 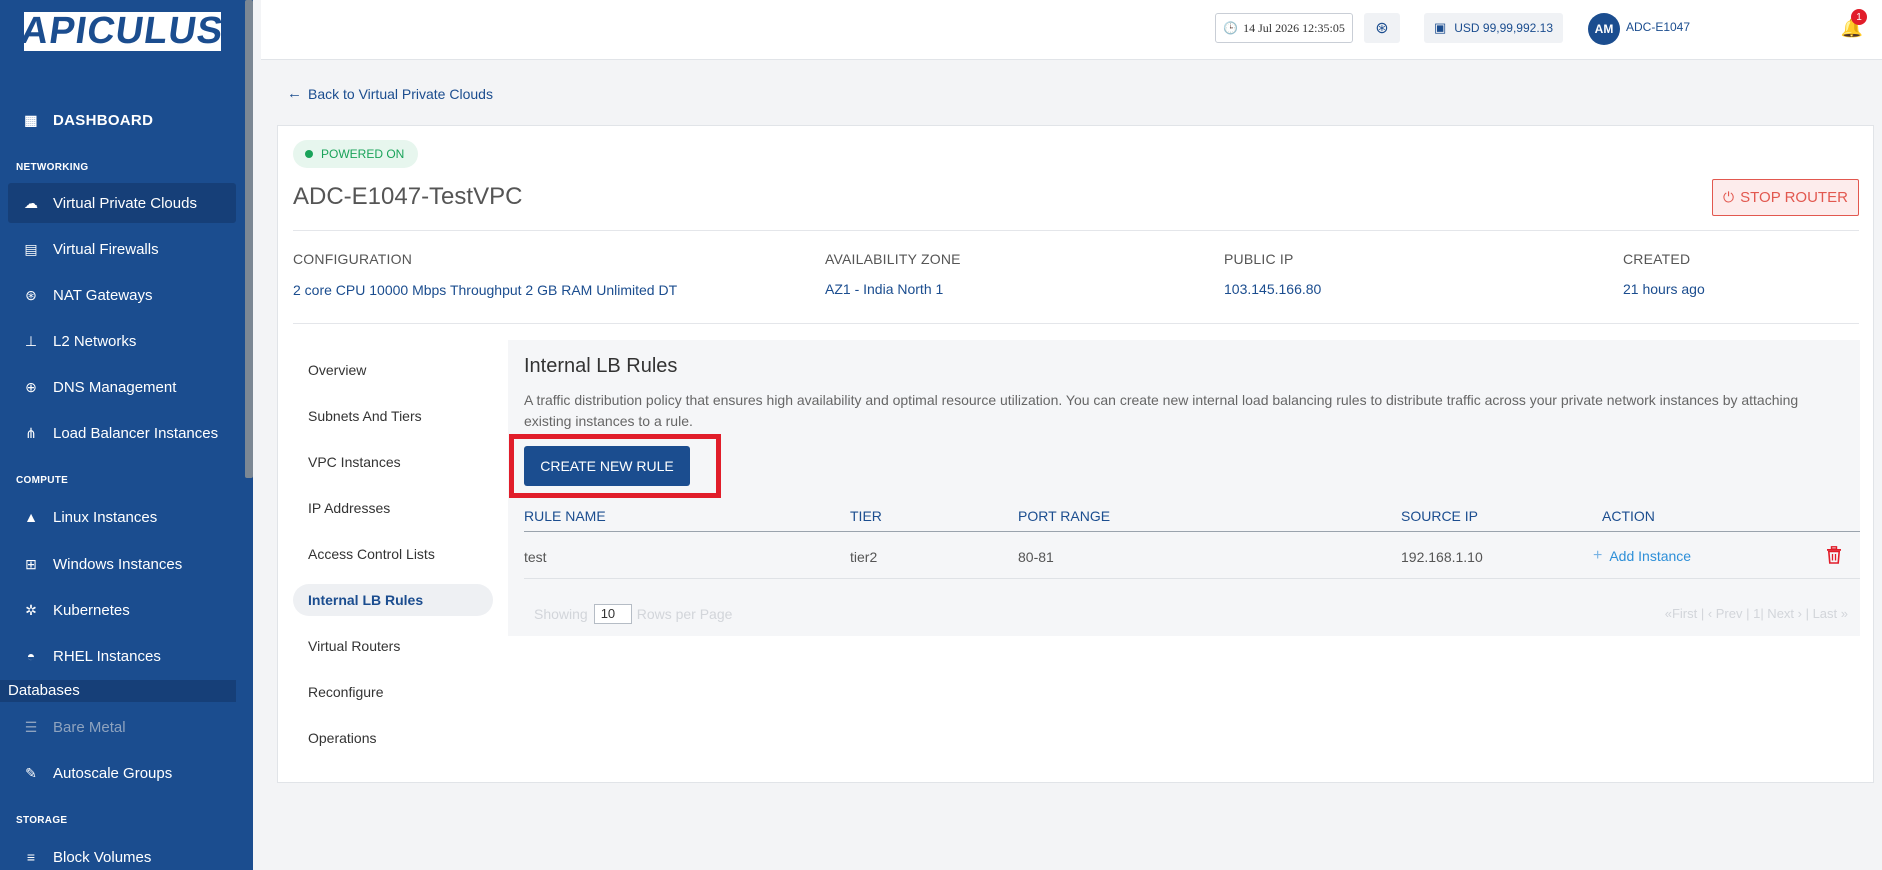 I want to click on gateway-icon: ⊛, so click(x=31, y=294).